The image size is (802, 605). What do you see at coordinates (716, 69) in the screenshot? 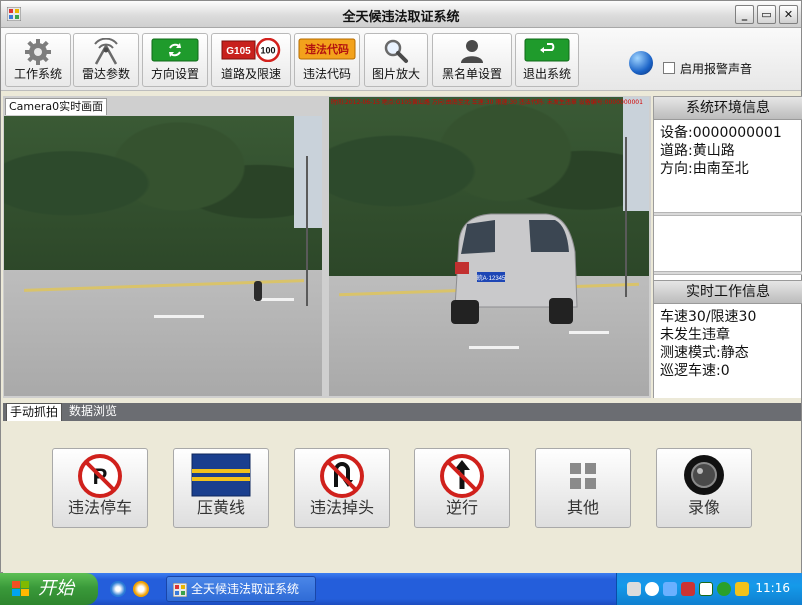
I see `alarm-sound-label: 启用报警声音` at bounding box center [716, 69].